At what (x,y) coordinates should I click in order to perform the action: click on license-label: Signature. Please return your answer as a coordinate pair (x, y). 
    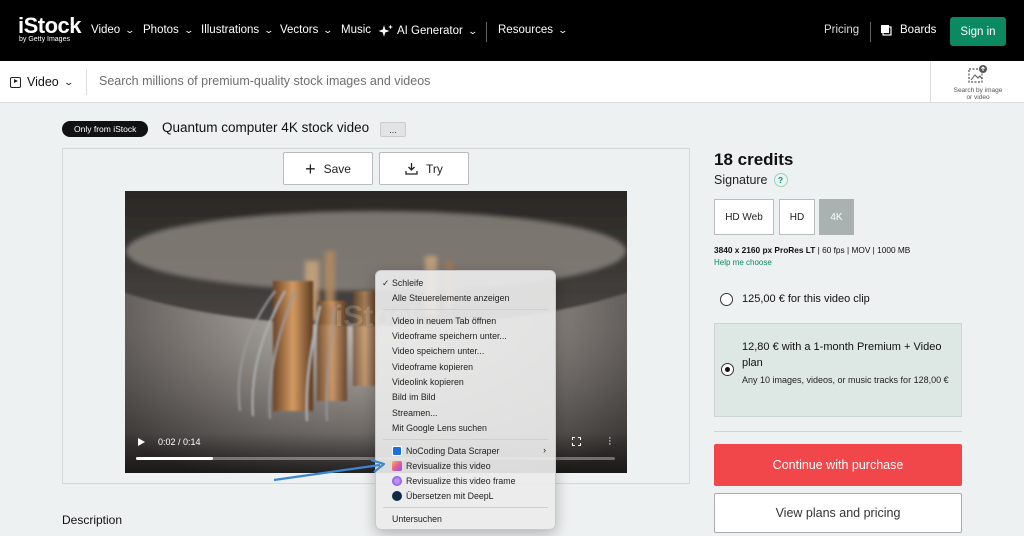
    Looking at the image, I should click on (741, 180).